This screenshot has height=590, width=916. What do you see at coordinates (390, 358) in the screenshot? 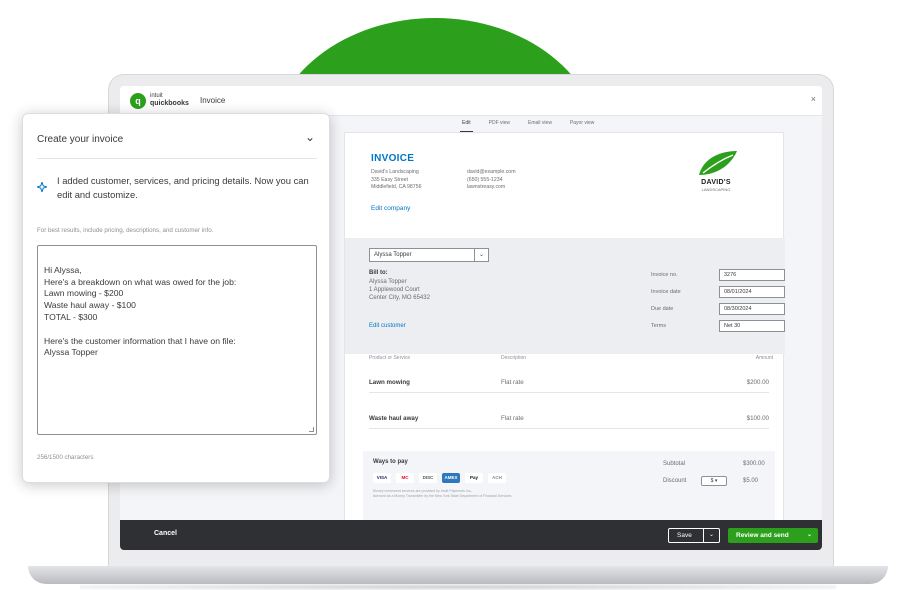
I see `column-product: Product or Service` at bounding box center [390, 358].